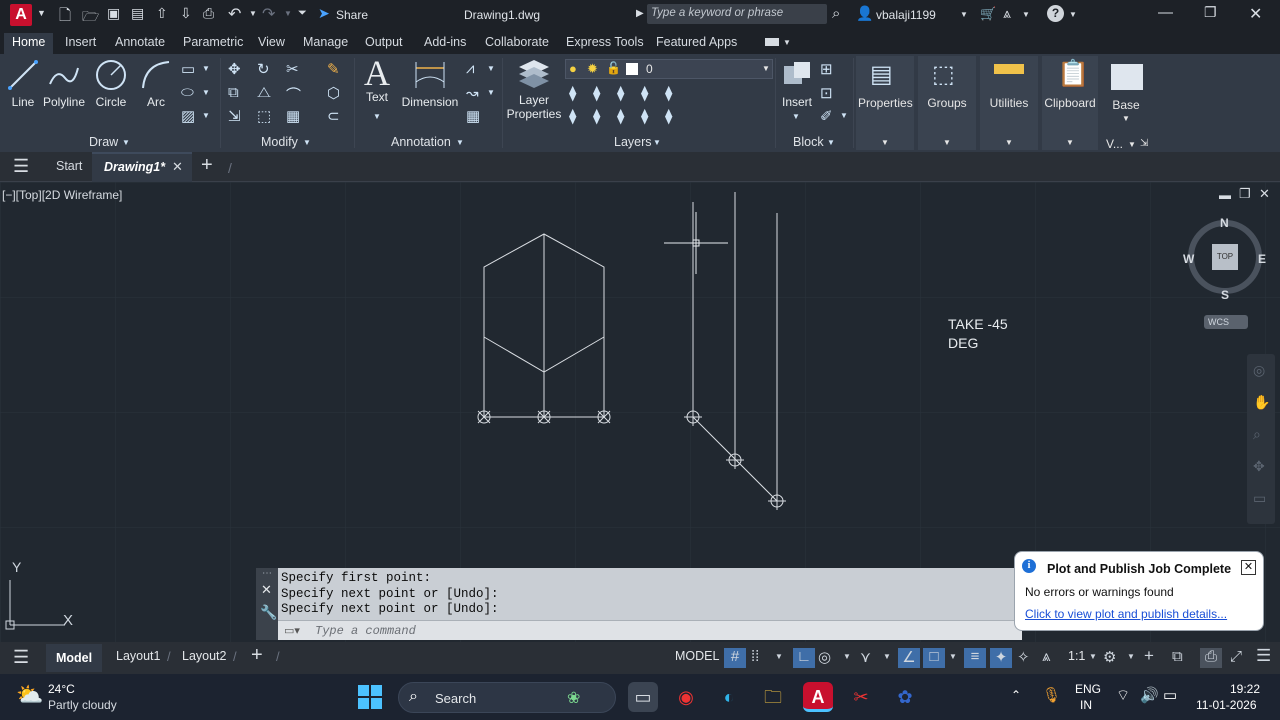 This screenshot has width=1280, height=720. What do you see at coordinates (156, 83) in the screenshot?
I see `arc-button: Arc` at bounding box center [156, 83].